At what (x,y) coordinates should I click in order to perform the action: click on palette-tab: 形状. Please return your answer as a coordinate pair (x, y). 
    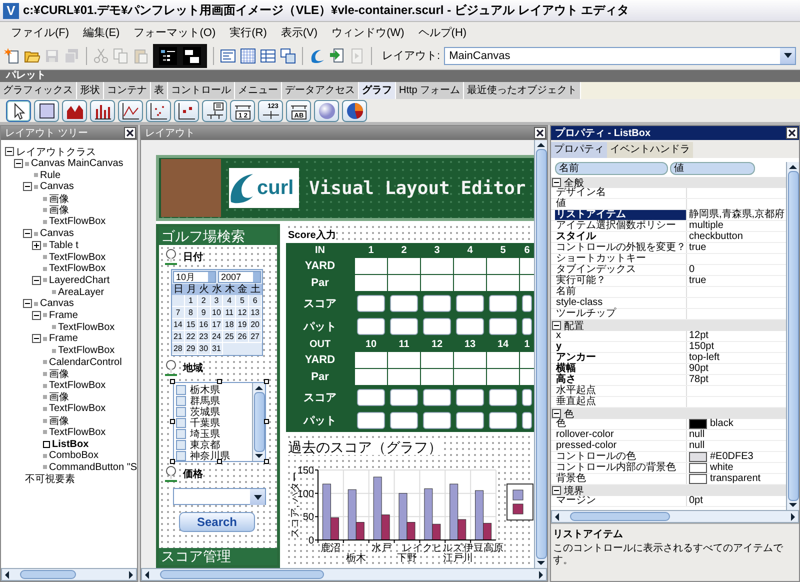
    Looking at the image, I should click on (90, 90).